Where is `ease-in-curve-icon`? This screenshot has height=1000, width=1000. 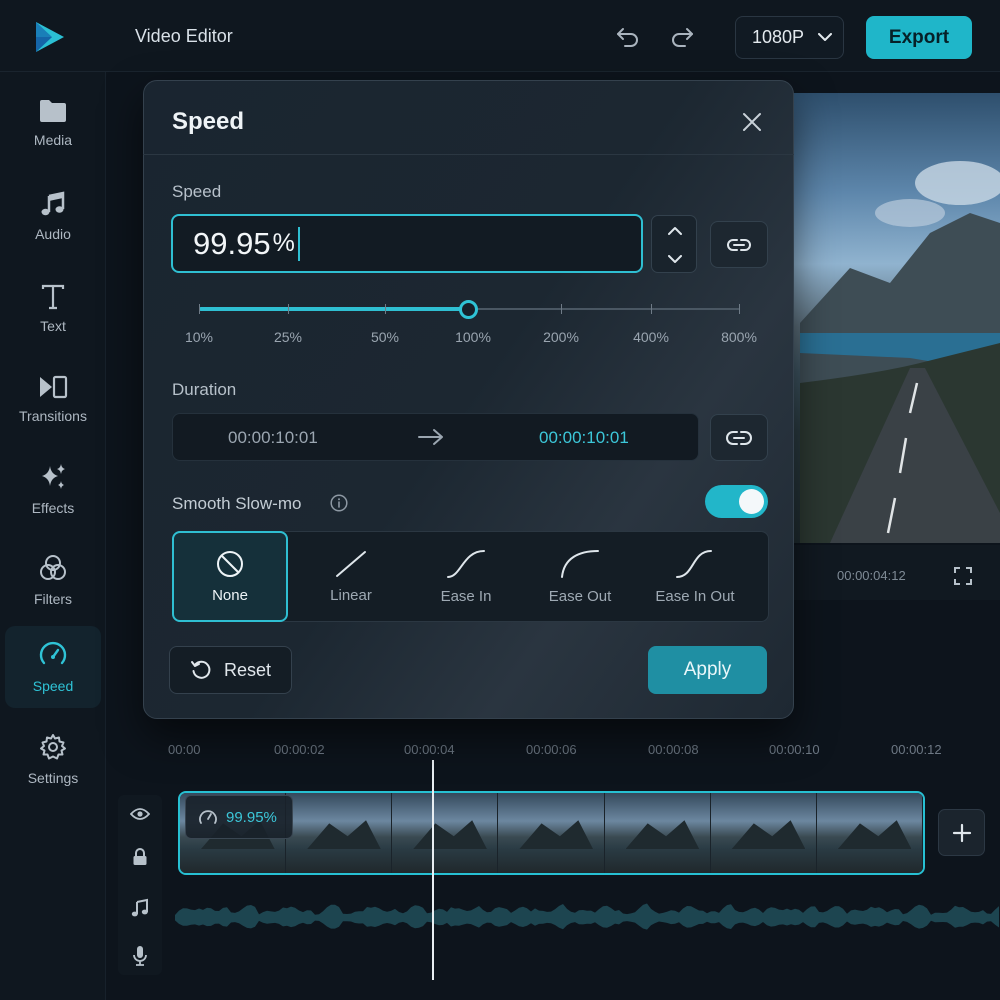
ease-in-curve-icon is located at coordinates (466, 564).